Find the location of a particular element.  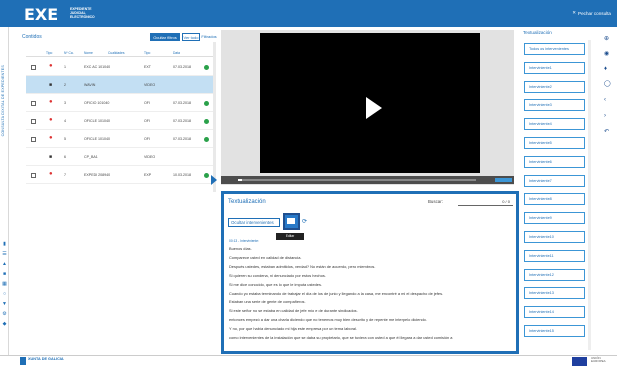

table-row: ● 1 EXC AC 101040 EXT 07.03.2018 is located at coordinates (120, 67).